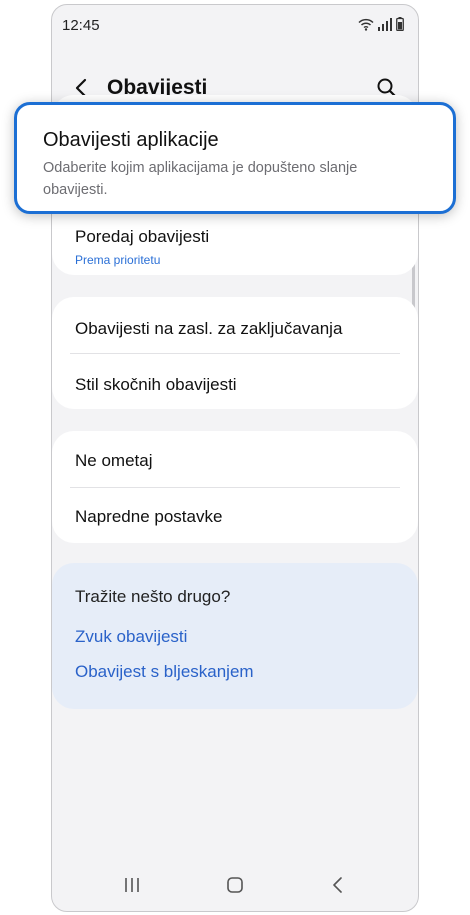 The image size is (470, 915). I want to click on nav-back-icon, so click(337, 885).